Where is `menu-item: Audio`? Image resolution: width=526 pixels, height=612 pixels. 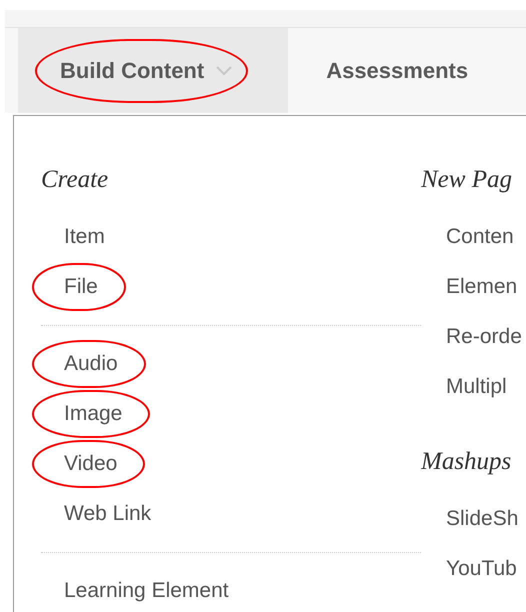 menu-item: Audio is located at coordinates (91, 364).